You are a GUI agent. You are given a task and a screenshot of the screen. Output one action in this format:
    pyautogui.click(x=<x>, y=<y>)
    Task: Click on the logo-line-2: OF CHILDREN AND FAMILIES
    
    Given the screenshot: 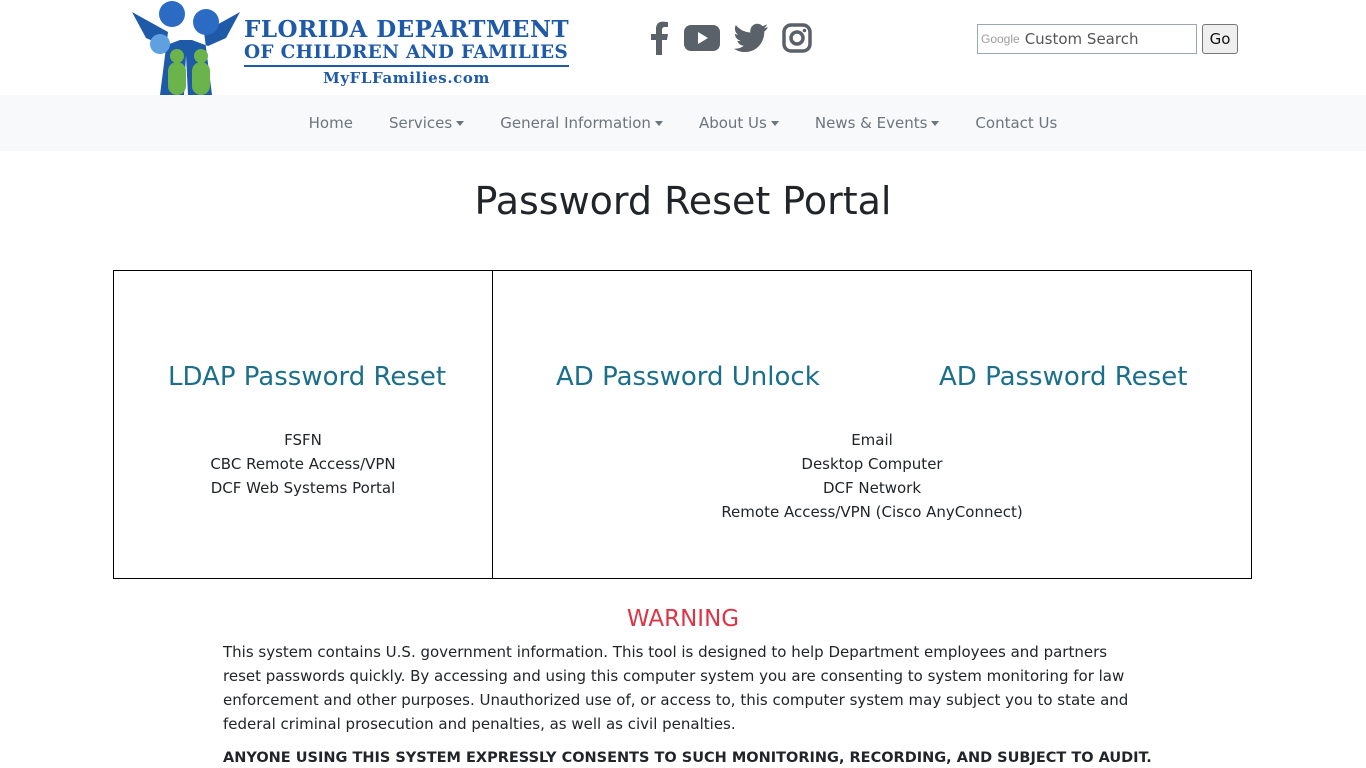 What is the action you would take?
    pyautogui.click(x=407, y=55)
    